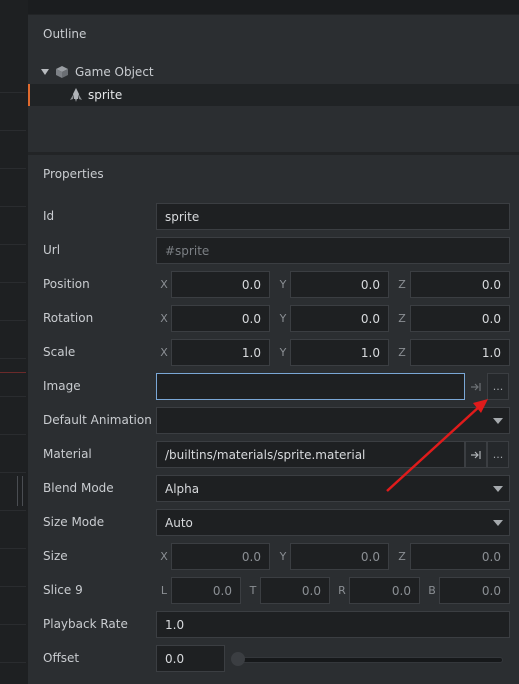 This screenshot has width=519, height=684. Describe the element at coordinates (61, 658) in the screenshot. I see `offset-label: Offset` at that location.